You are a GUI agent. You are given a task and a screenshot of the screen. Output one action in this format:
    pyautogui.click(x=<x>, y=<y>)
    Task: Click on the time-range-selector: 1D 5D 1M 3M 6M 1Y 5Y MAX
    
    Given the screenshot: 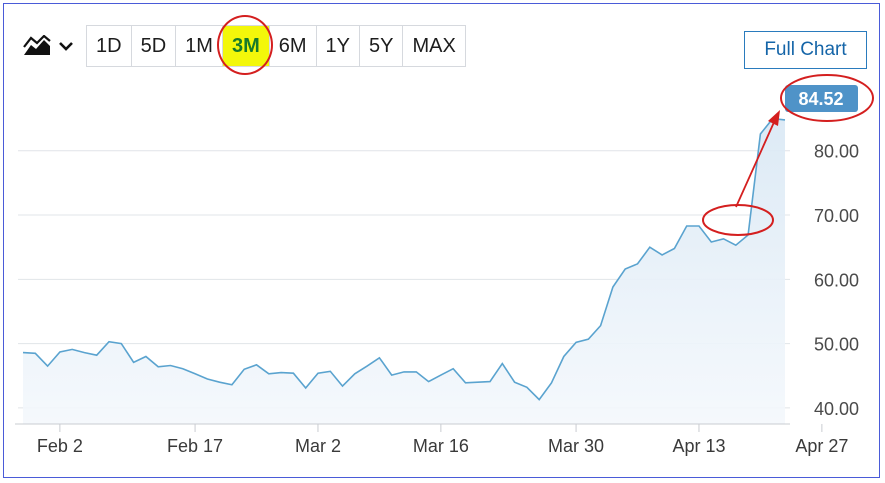 What is the action you would take?
    pyautogui.click(x=276, y=45)
    